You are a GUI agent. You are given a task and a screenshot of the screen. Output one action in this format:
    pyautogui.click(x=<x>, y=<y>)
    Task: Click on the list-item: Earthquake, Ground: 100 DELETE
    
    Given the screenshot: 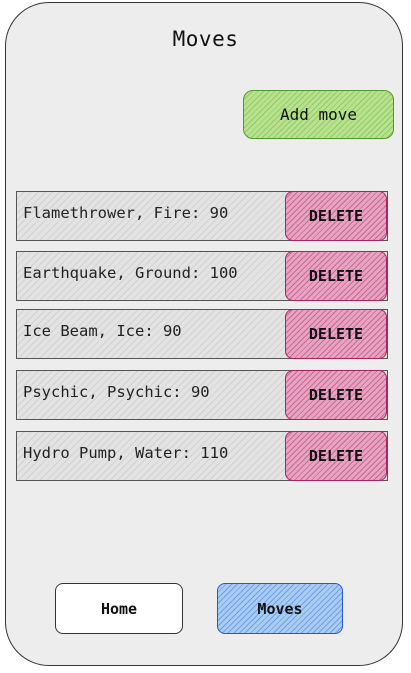 What is the action you would take?
    pyautogui.click(x=202, y=276)
    